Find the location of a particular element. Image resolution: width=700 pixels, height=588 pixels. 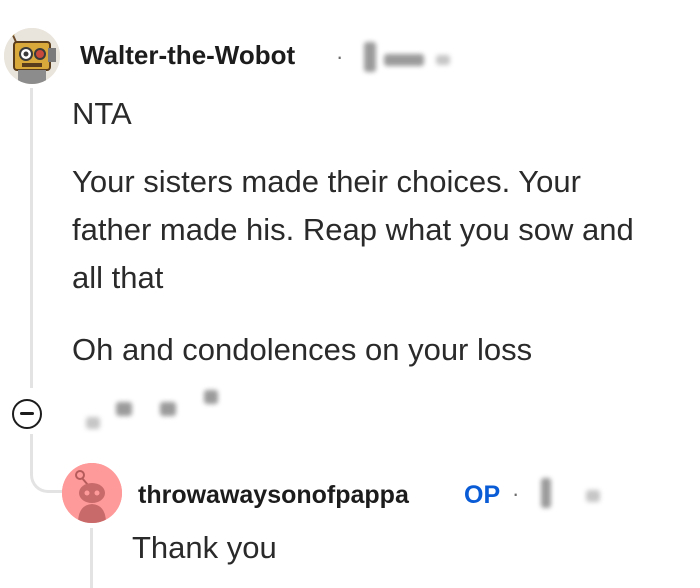

snoo-icon is located at coordinates (92, 493).